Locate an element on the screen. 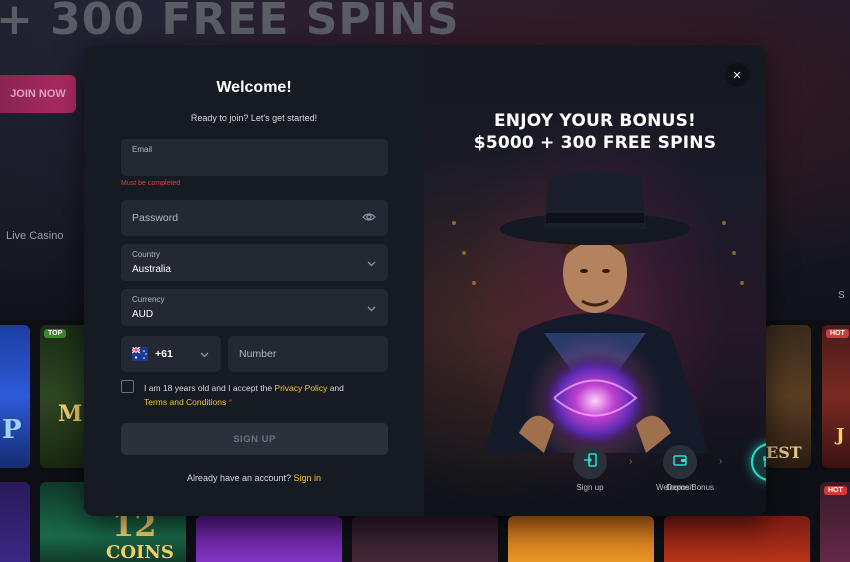  already-text: Already have an account? is located at coordinates (240, 478).